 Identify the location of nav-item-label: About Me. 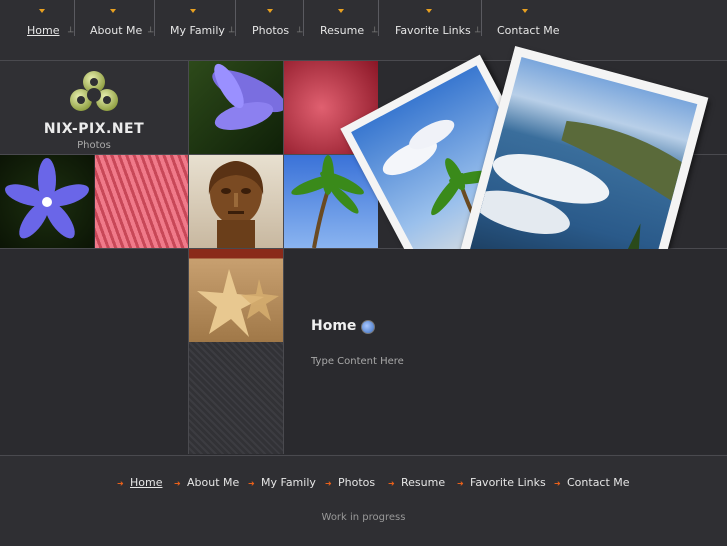
(116, 30).